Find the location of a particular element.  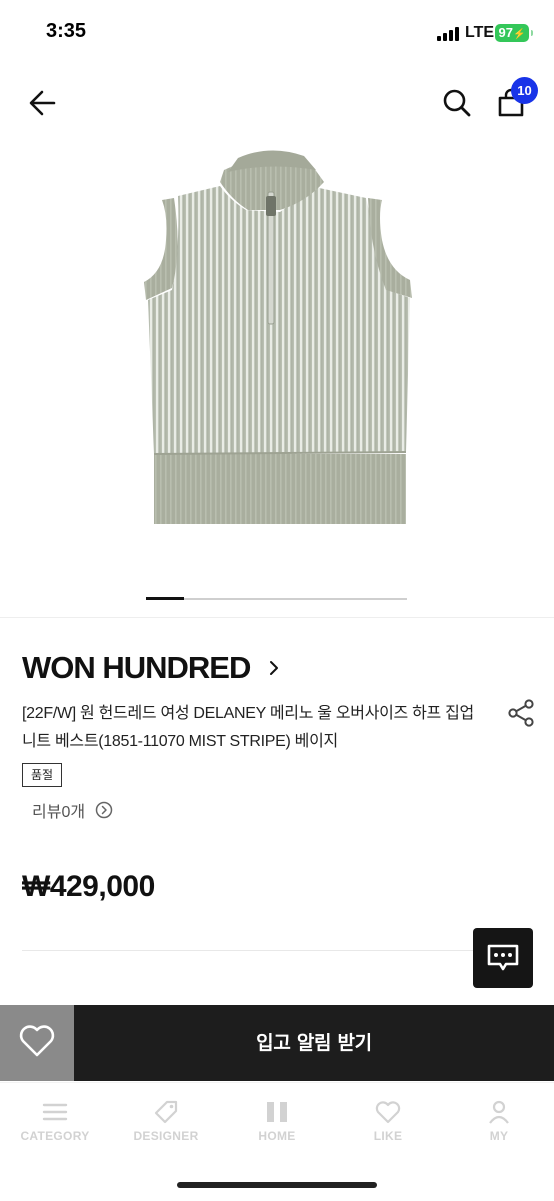

share-icon is located at coordinates (521, 713).